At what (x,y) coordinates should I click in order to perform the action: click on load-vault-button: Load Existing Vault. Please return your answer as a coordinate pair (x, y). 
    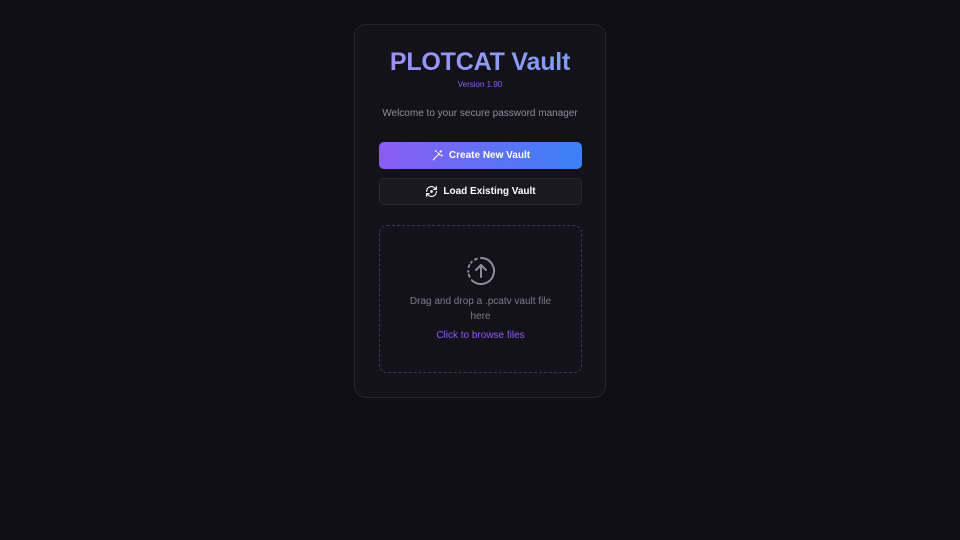
    Looking at the image, I should click on (480, 191).